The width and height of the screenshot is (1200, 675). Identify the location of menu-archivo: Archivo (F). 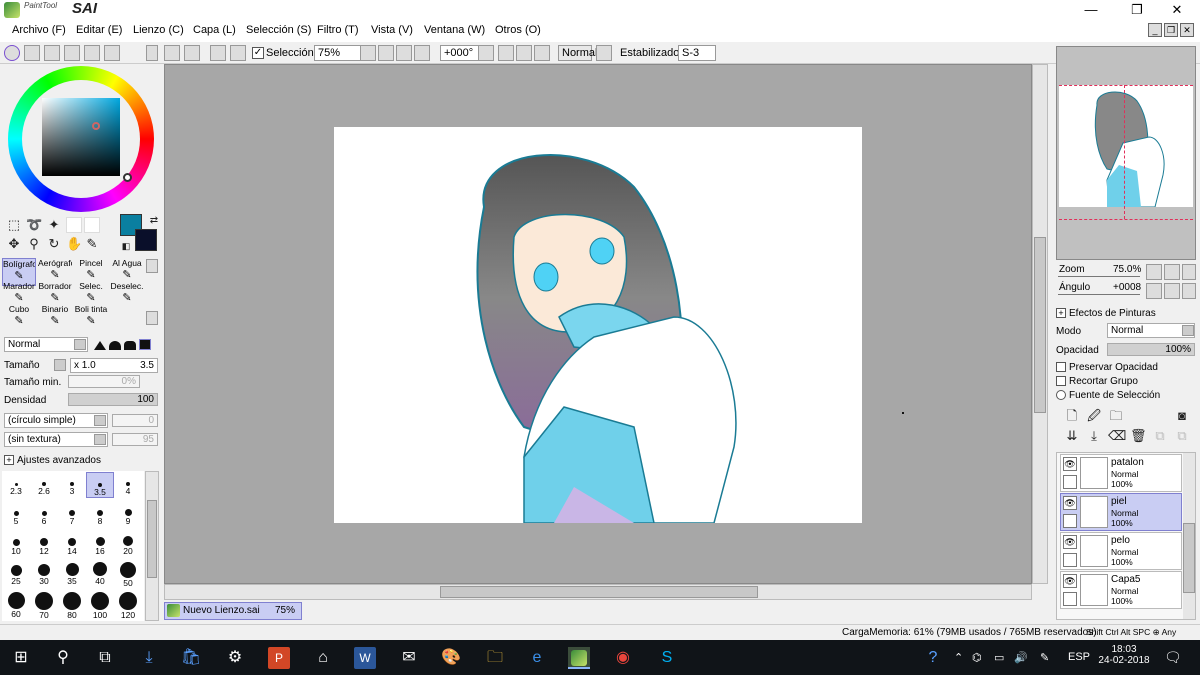
(39, 30).